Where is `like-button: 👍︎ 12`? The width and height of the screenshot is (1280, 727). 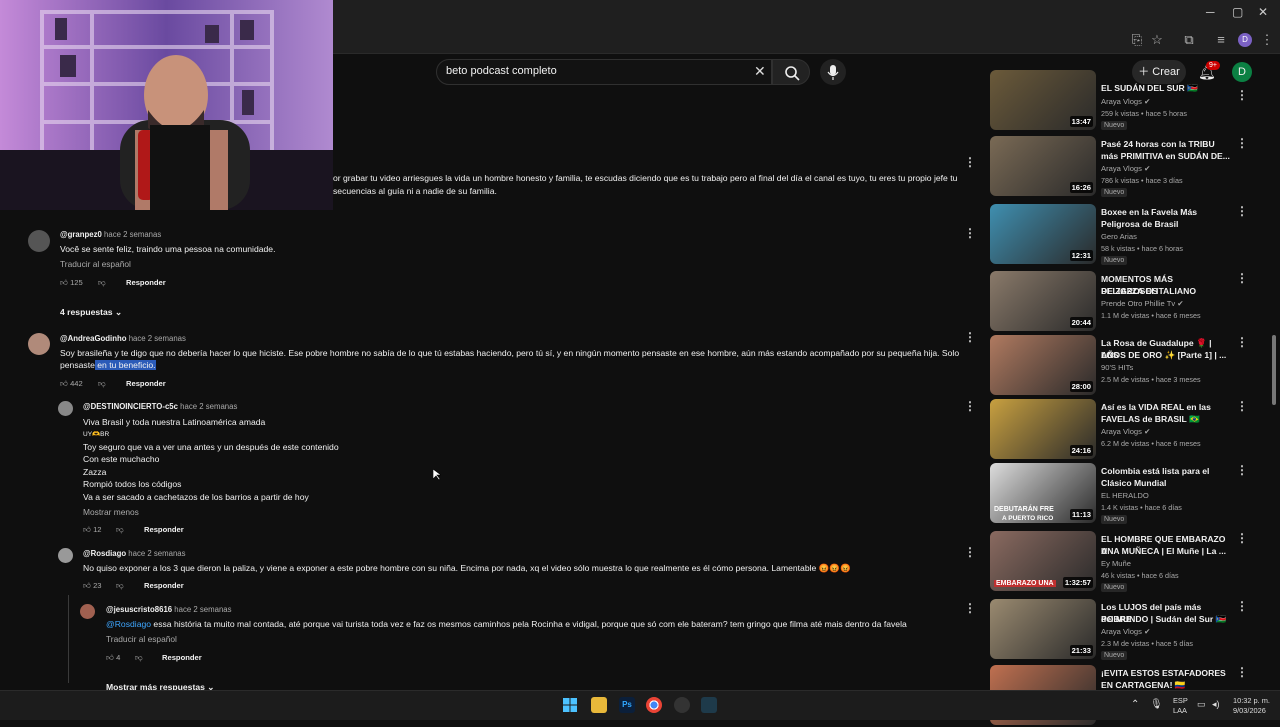 like-button: 👍︎ 12 is located at coordinates (92, 530).